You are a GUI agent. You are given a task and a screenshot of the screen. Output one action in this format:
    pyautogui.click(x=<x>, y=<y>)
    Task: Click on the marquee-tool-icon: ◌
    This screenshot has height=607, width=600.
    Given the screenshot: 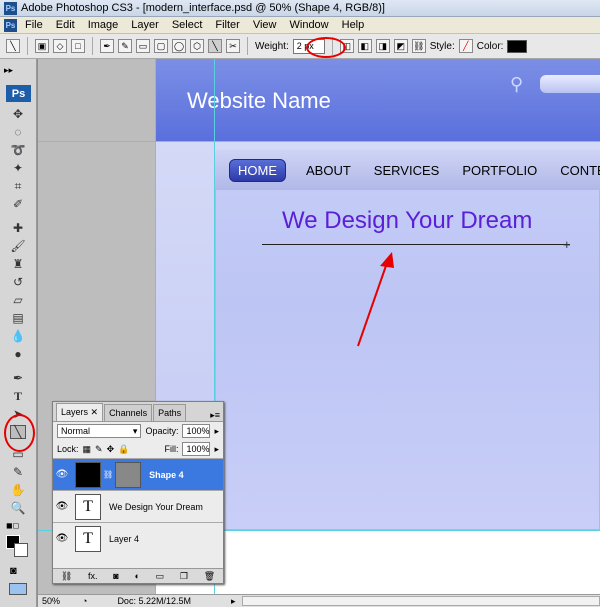 What is the action you would take?
    pyautogui.click(x=18, y=132)
    